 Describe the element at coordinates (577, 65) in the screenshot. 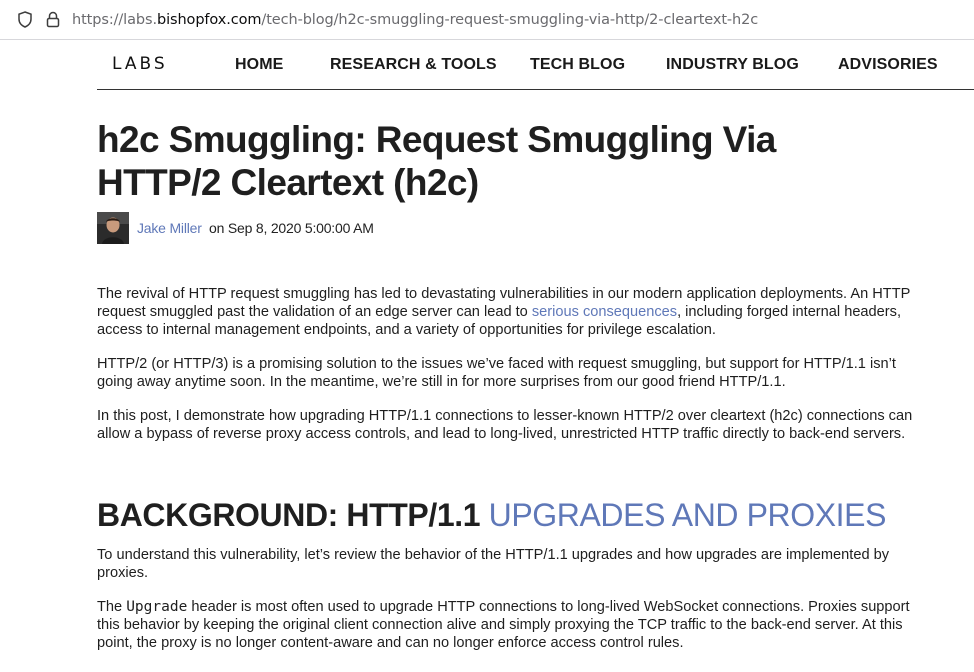

I see `nav-item-tech-blog: TECH BLOG` at that location.